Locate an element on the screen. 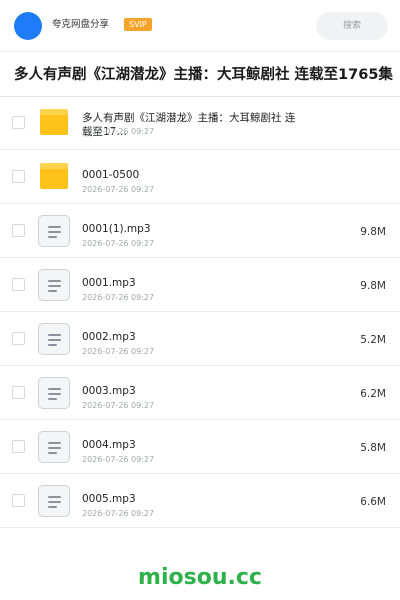  item-name: 0001.mp3 is located at coordinates (109, 283).